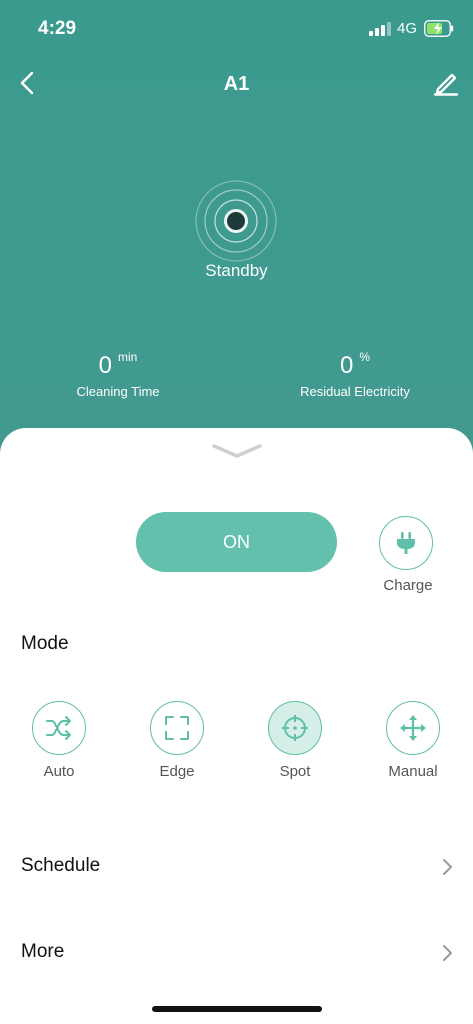 The height and width of the screenshot is (1024, 473). Describe the element at coordinates (59, 771) in the screenshot. I see `mode-auto-label: Auto` at that location.